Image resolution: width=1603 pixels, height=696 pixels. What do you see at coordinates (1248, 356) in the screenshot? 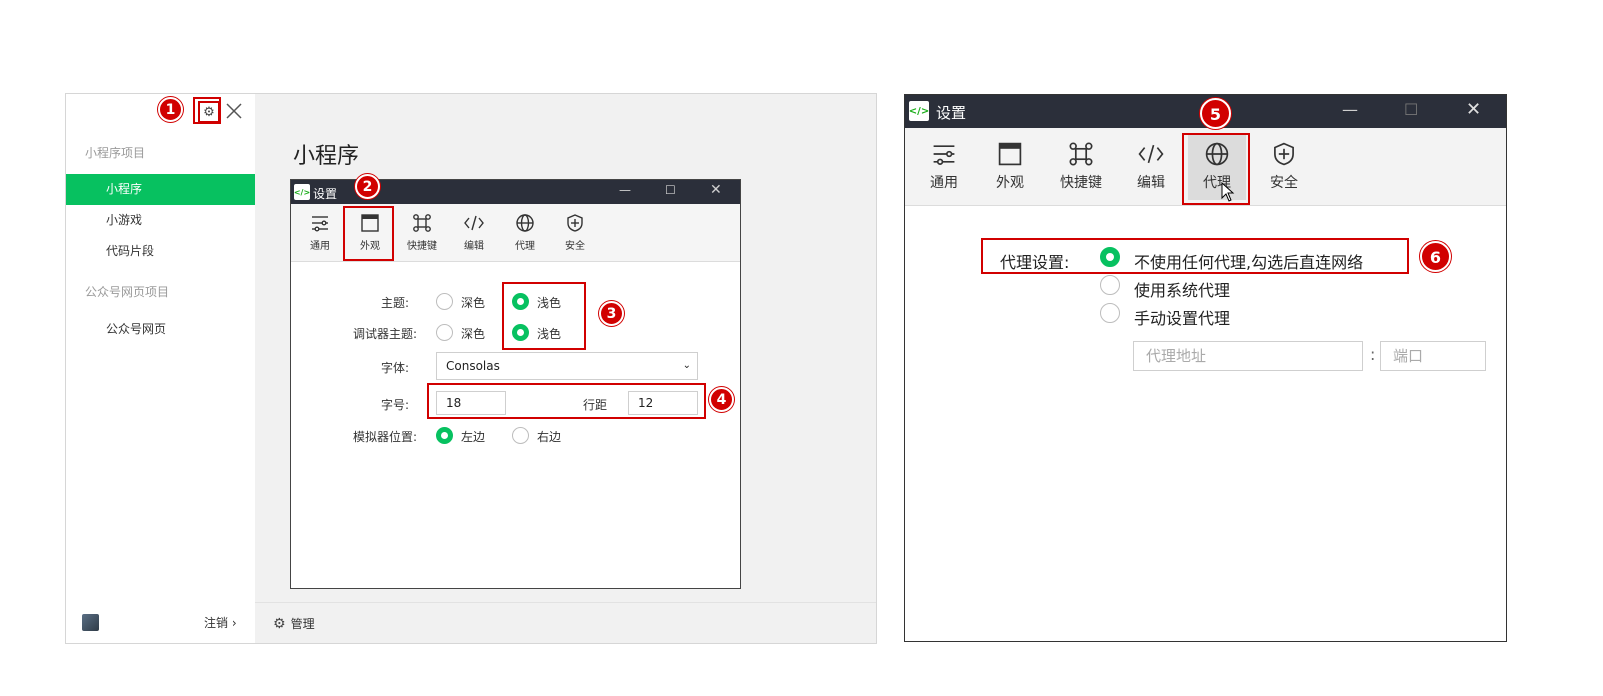
I see `proxy-address-input: 代理地址` at bounding box center [1248, 356].